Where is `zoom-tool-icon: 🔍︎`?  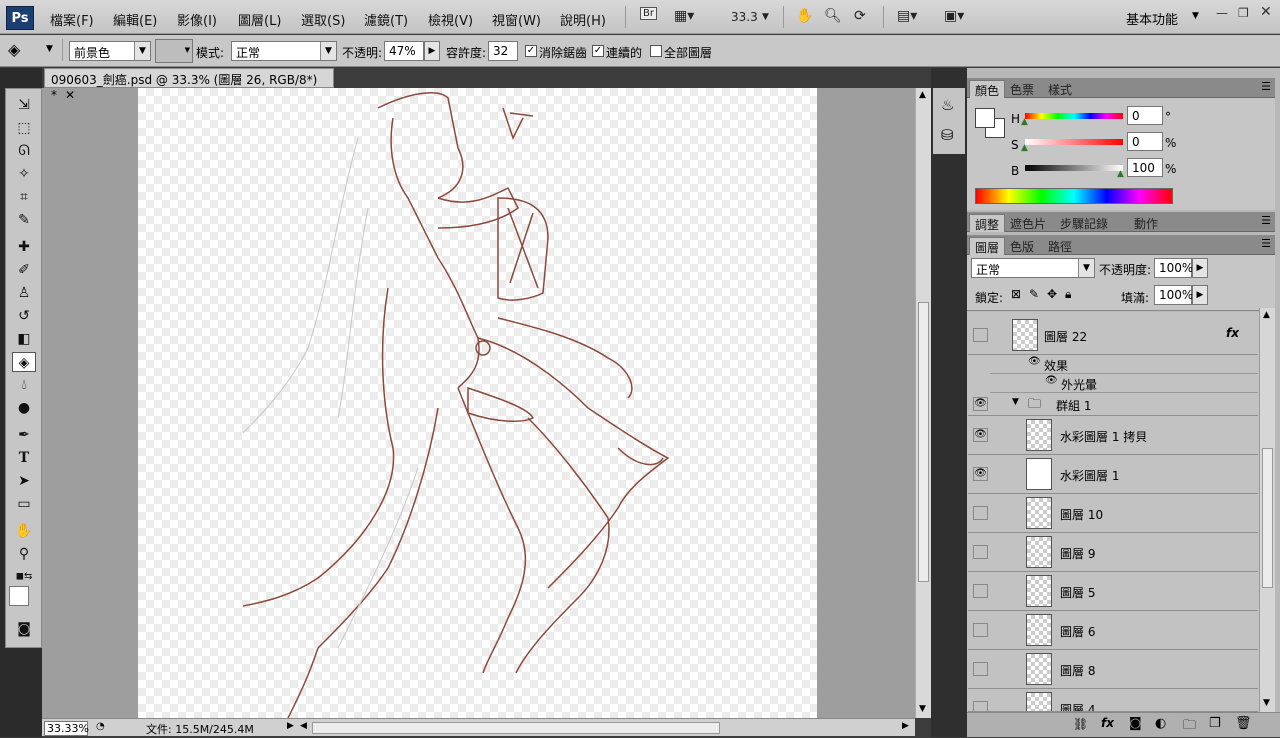
zoom-tool-icon: 🔍︎ is located at coordinates (833, 16).